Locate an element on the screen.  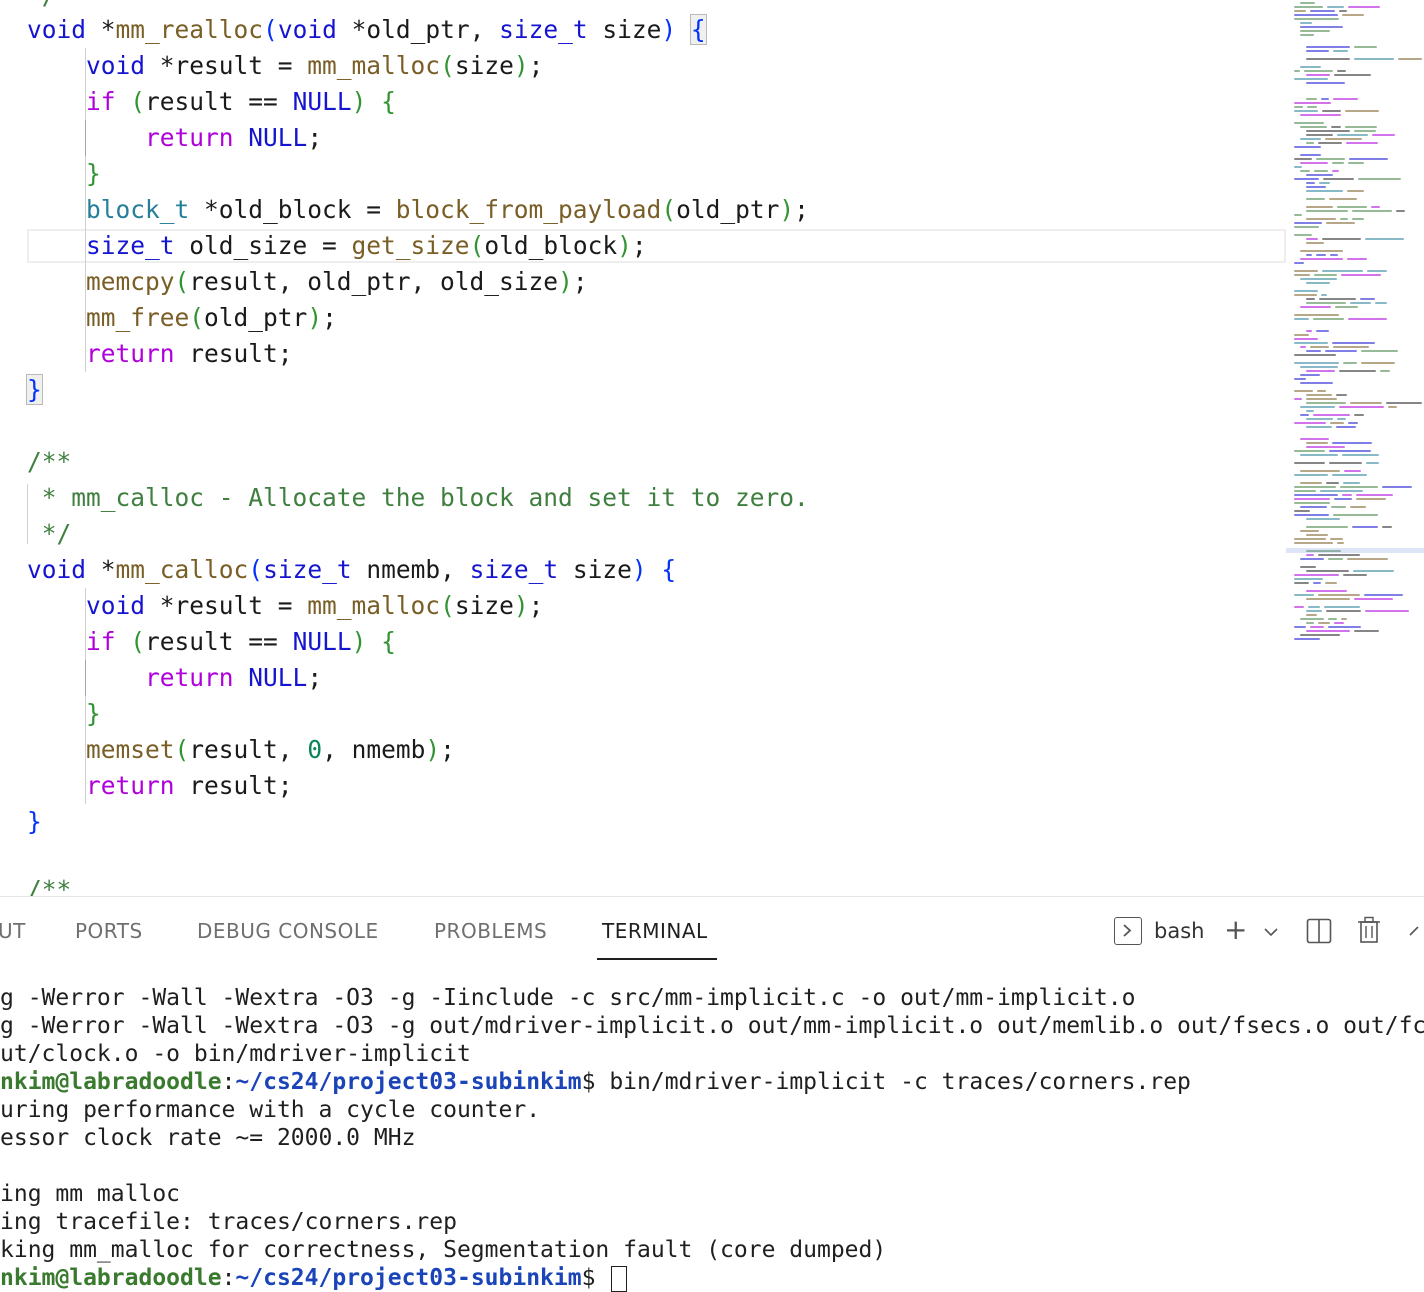
tab-output: UT is located at coordinates (13, 931).